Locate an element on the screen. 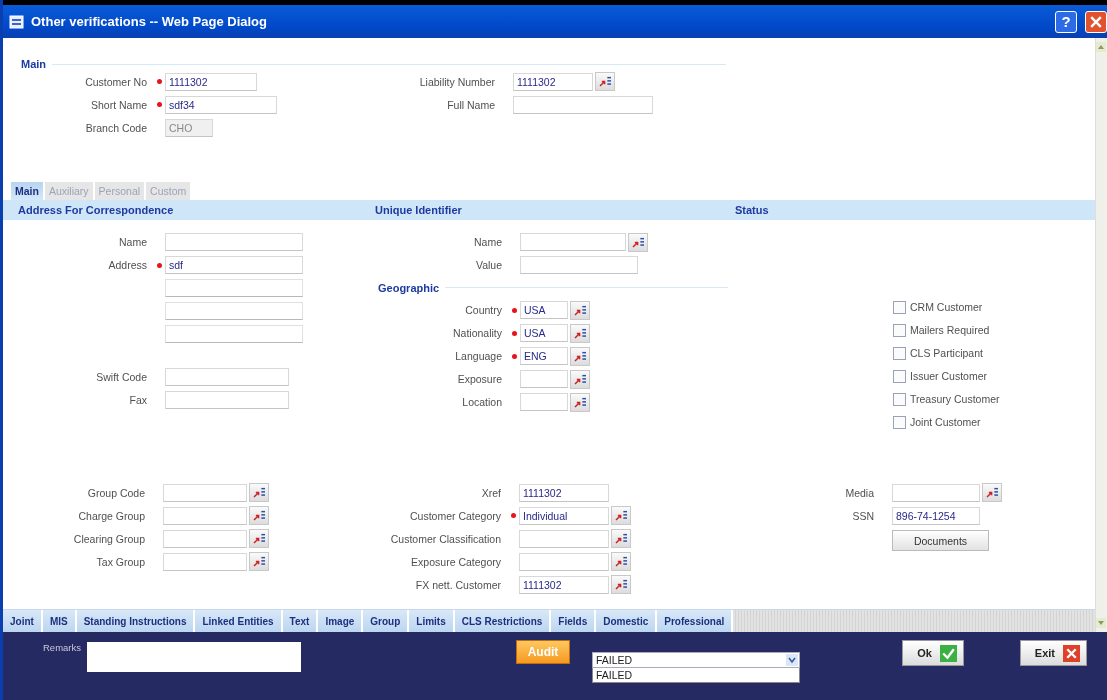 The height and width of the screenshot is (700, 1107). exit-button: Exit is located at coordinates (1053, 653).